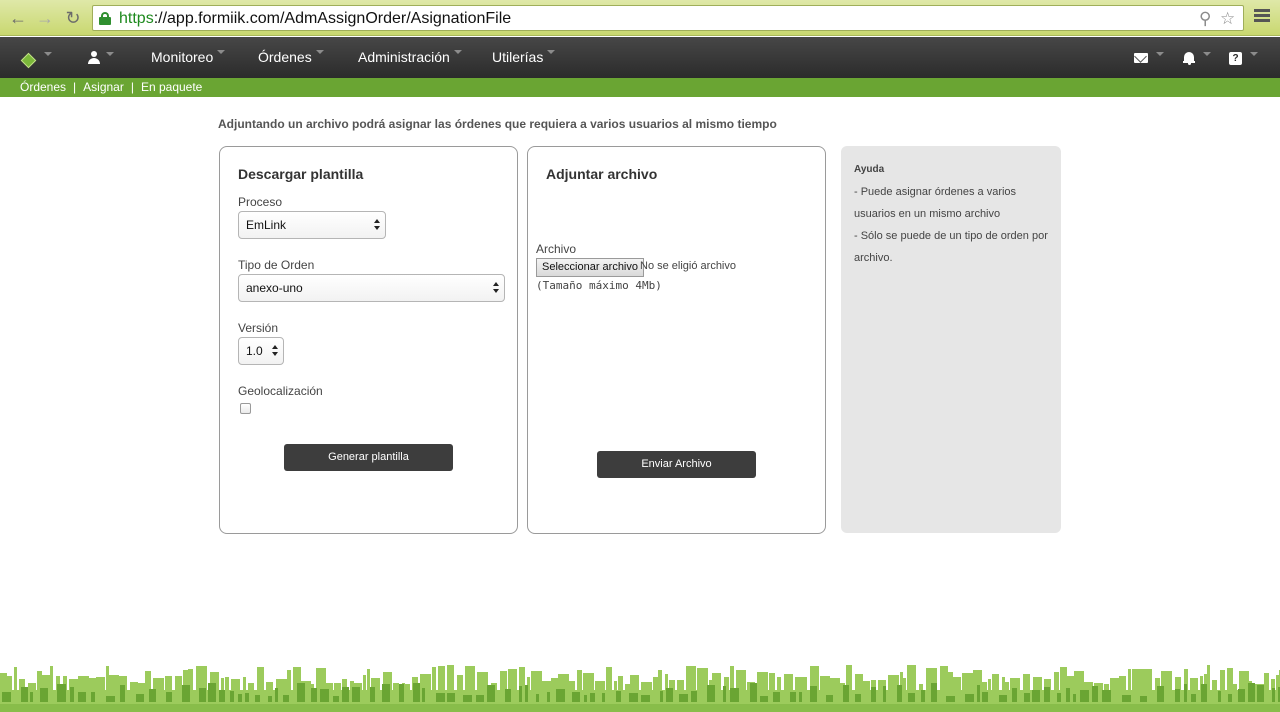  What do you see at coordinates (640, 688) in the screenshot?
I see `city-skyline-illustration` at bounding box center [640, 688].